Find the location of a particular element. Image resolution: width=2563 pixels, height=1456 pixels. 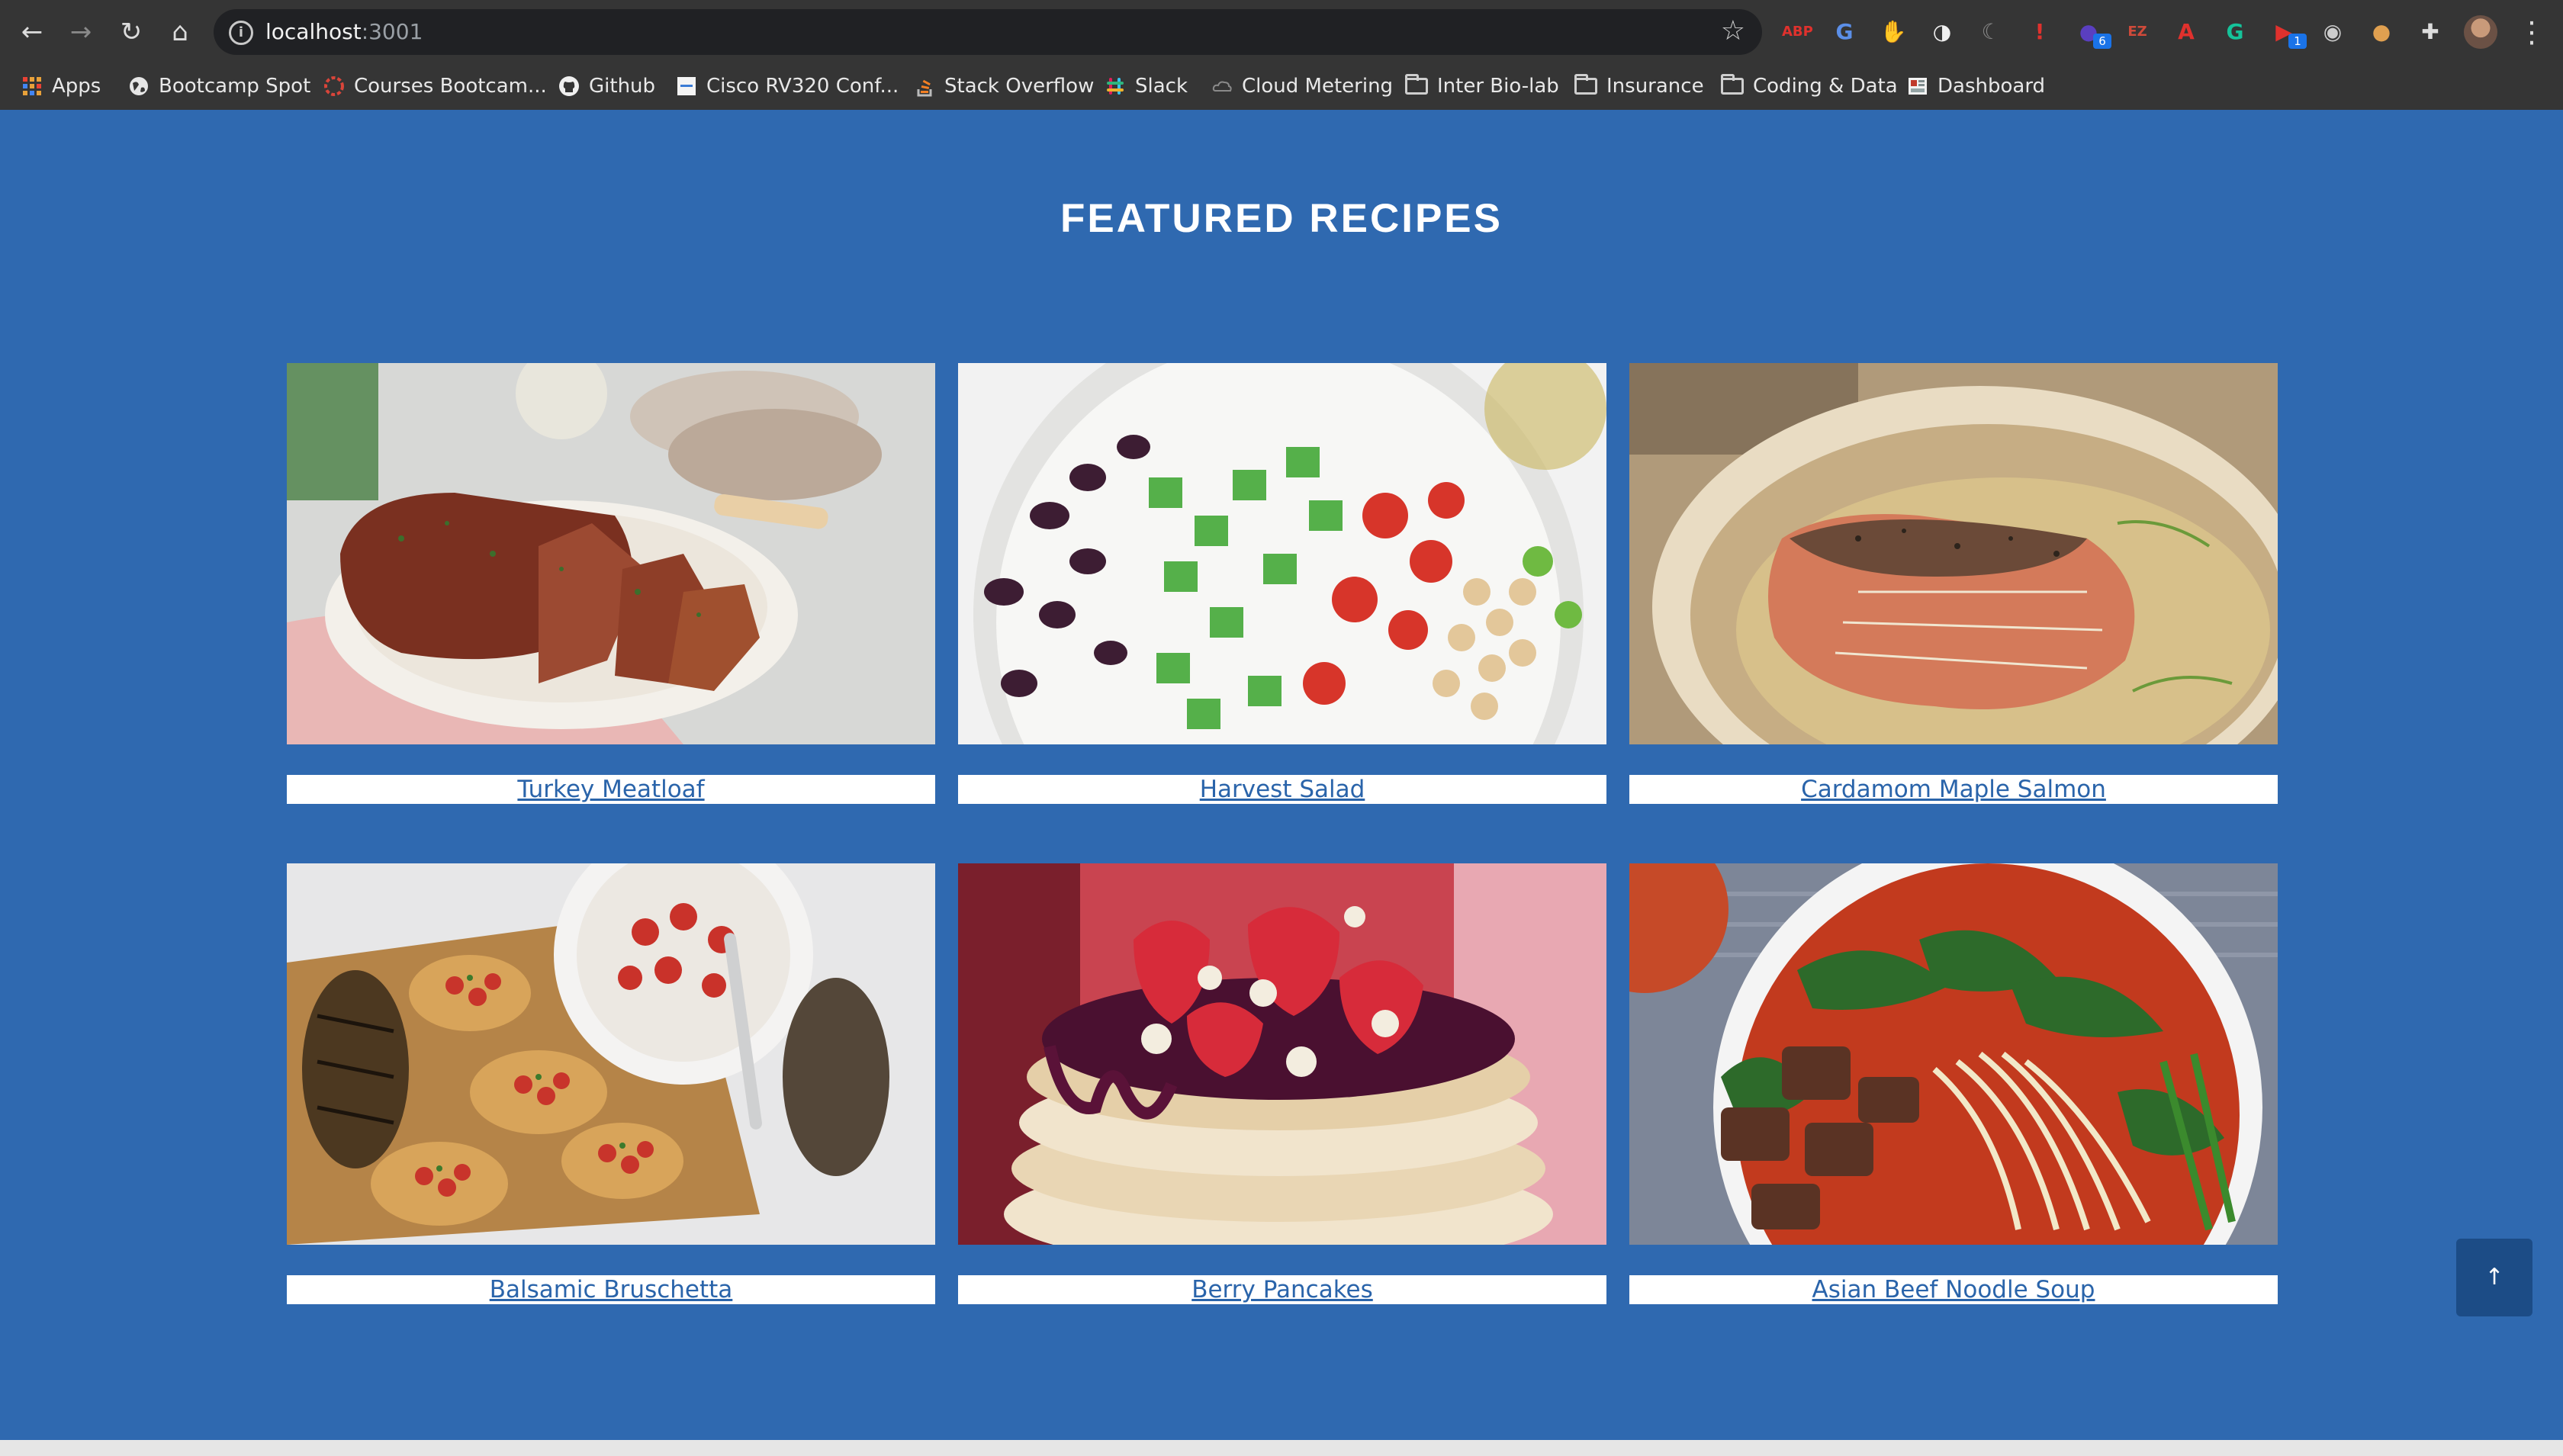

url-text: localhost:3001 is located at coordinates (344, 32).